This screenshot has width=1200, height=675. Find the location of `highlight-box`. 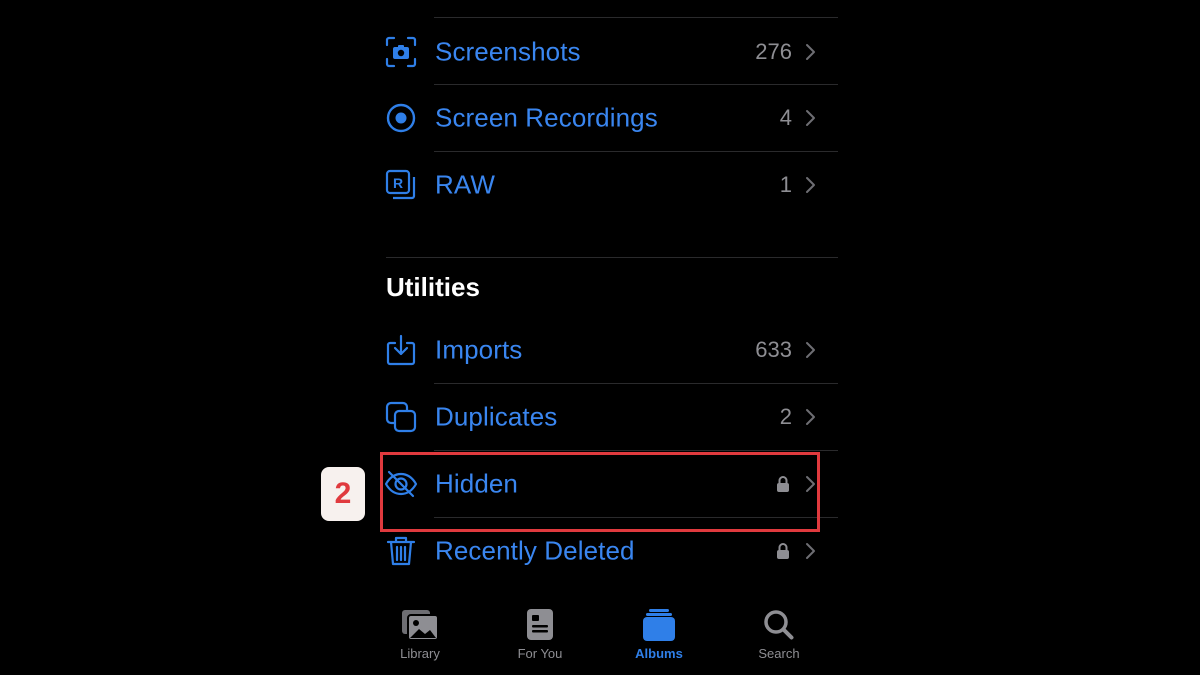

highlight-box is located at coordinates (600, 492).